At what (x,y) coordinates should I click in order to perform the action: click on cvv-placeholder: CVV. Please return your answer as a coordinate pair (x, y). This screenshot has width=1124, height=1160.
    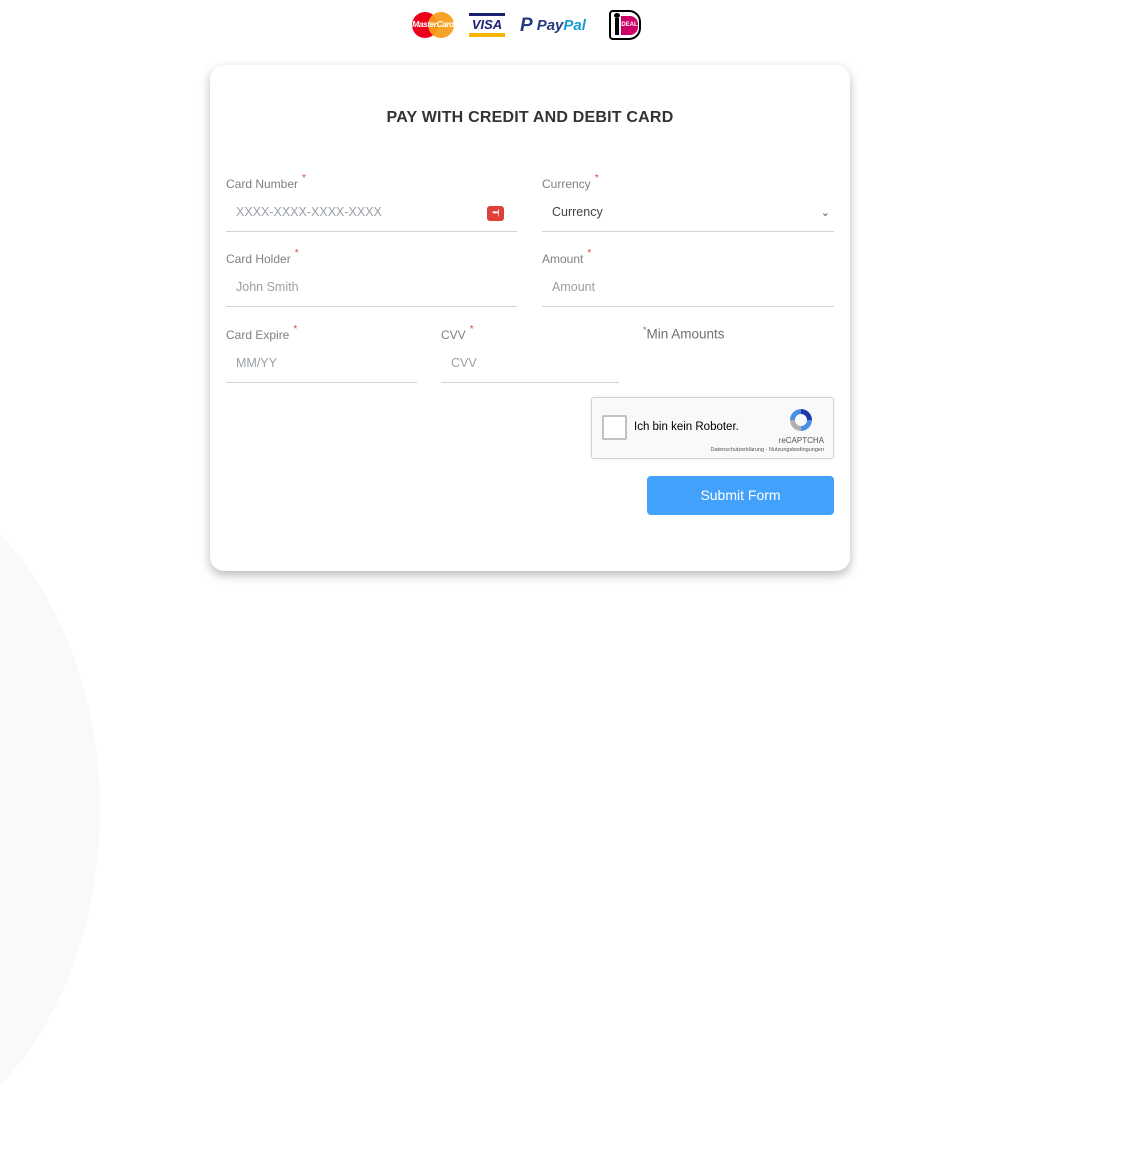
    Looking at the image, I should click on (464, 363).